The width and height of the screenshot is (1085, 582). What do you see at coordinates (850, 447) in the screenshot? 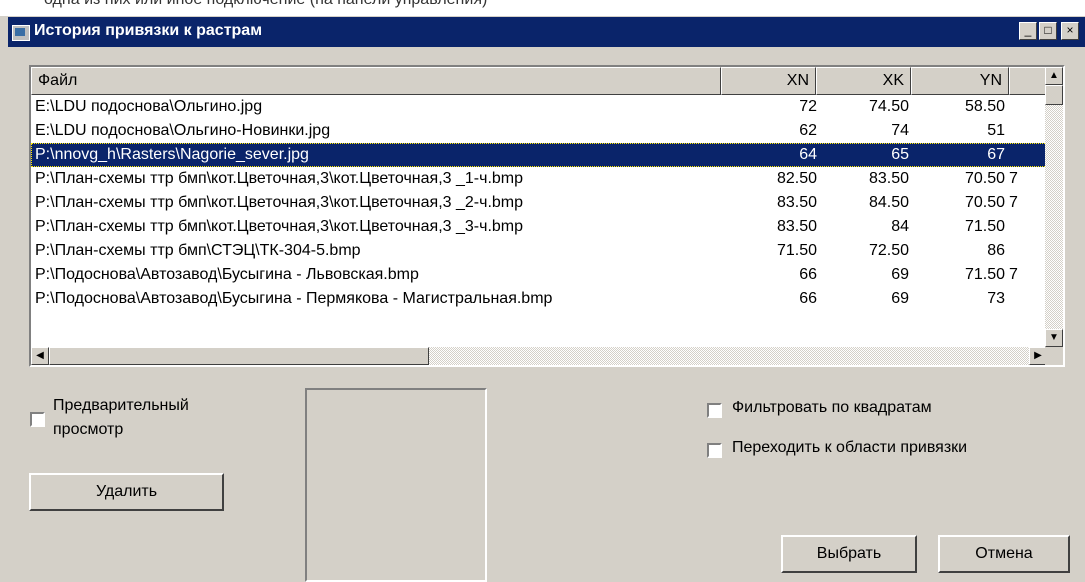
I see `goto-binding-area-label: Переходить к области привязки` at bounding box center [850, 447].